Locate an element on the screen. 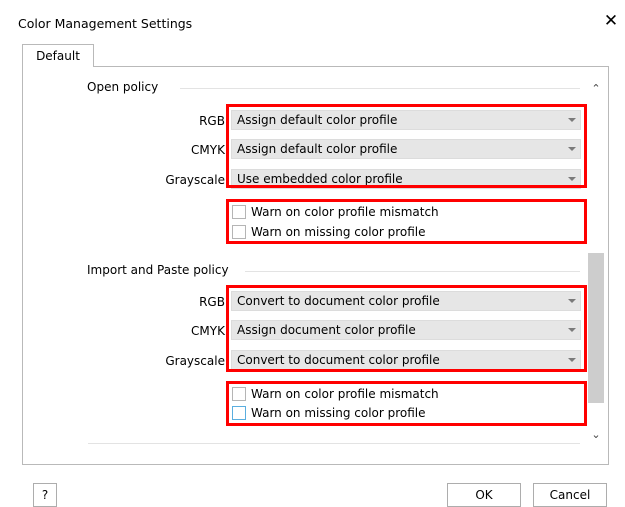  open-grayscale-select: Use embedded color profile is located at coordinates (406, 179).